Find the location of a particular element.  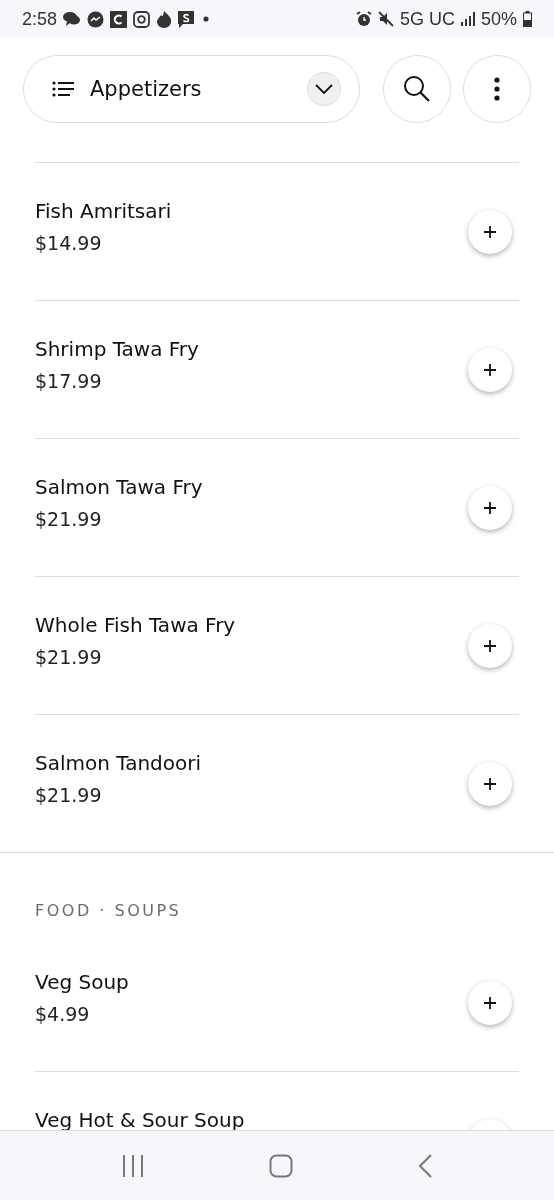

chevron-down-icon is located at coordinates (324, 89).